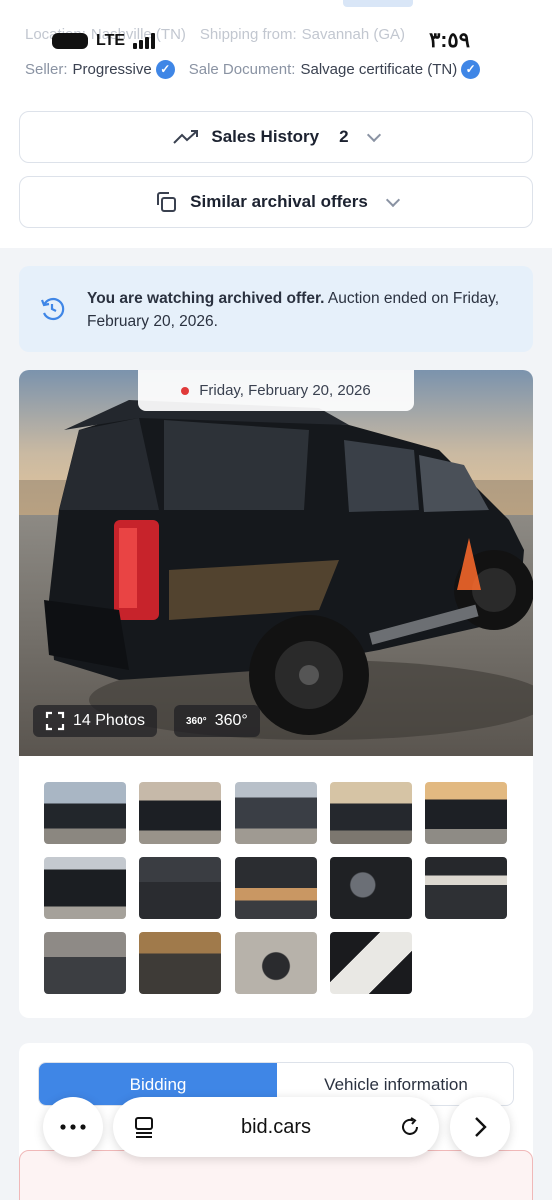 The width and height of the screenshot is (552, 1200). Describe the element at coordinates (167, 202) in the screenshot. I see `copy-icon` at that location.